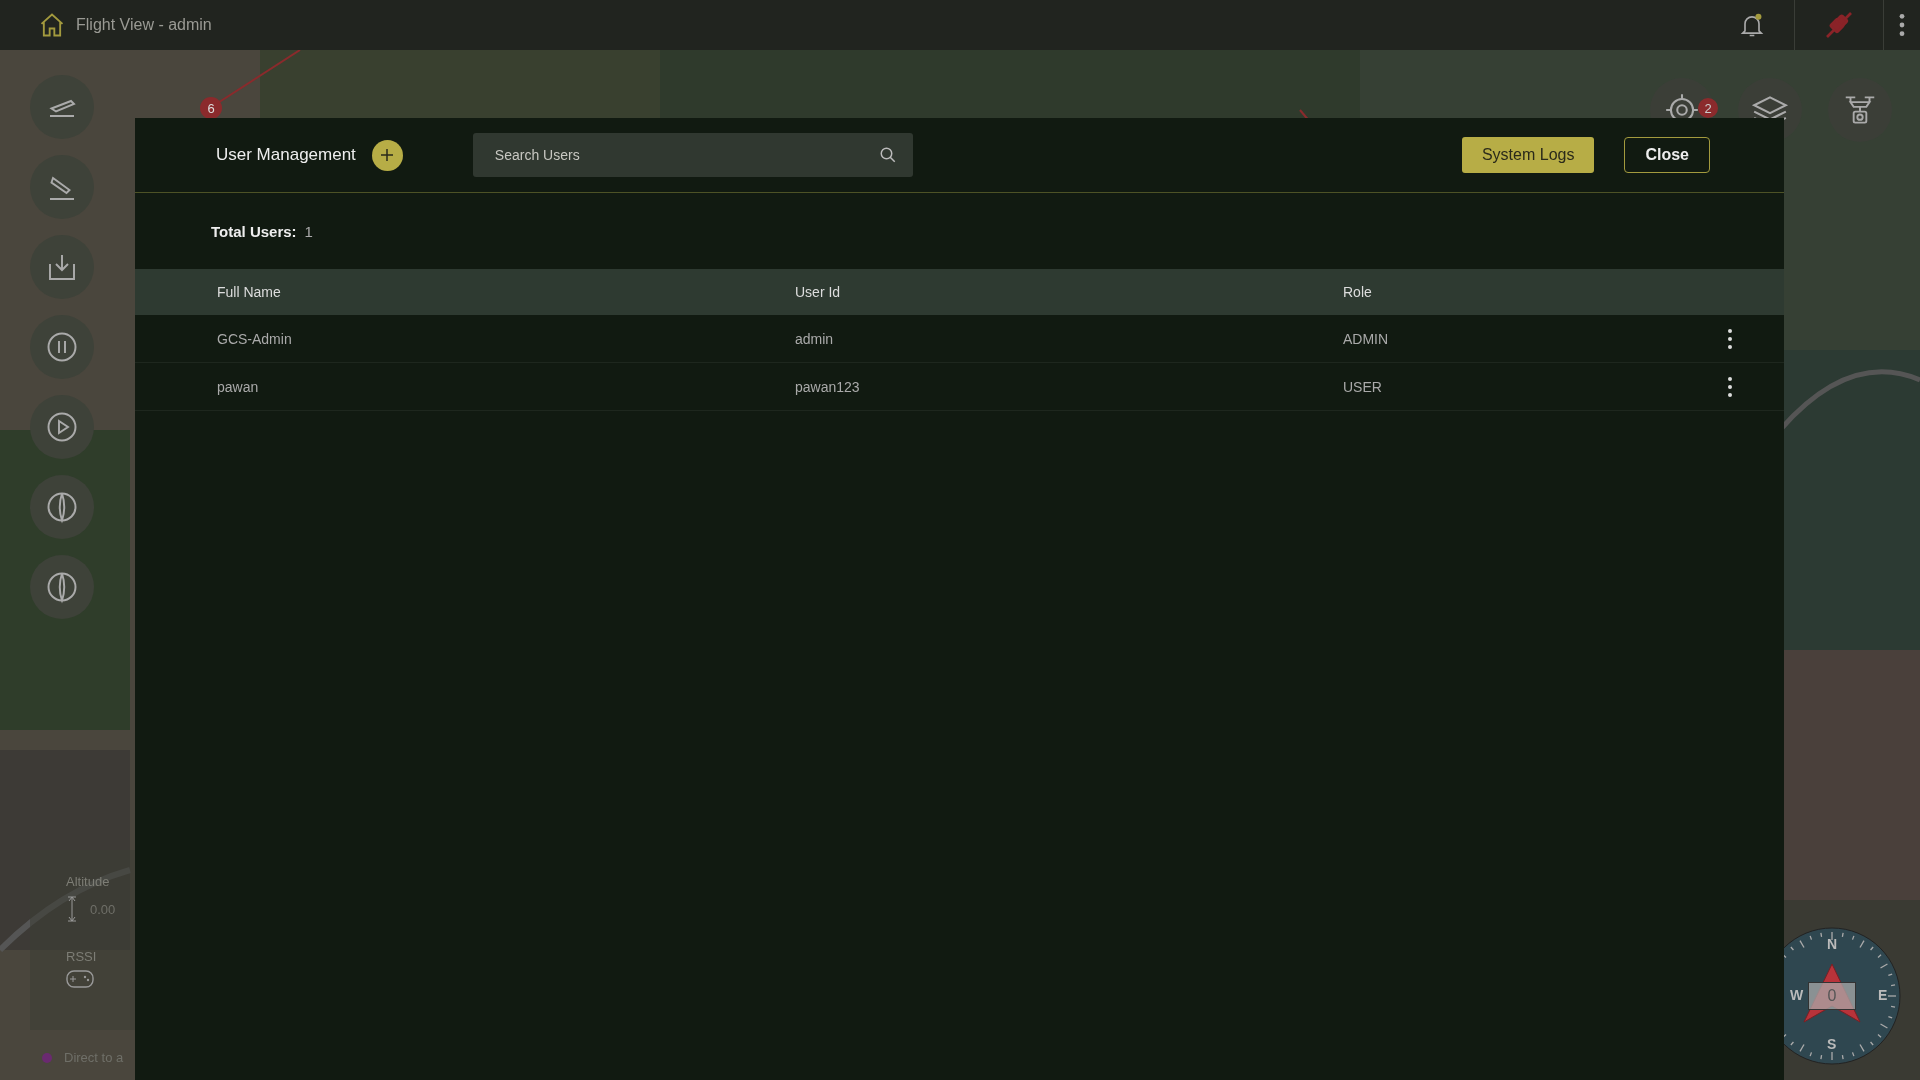  Describe the element at coordinates (88, 881) in the screenshot. I see `altitude-label: Altitude` at that location.